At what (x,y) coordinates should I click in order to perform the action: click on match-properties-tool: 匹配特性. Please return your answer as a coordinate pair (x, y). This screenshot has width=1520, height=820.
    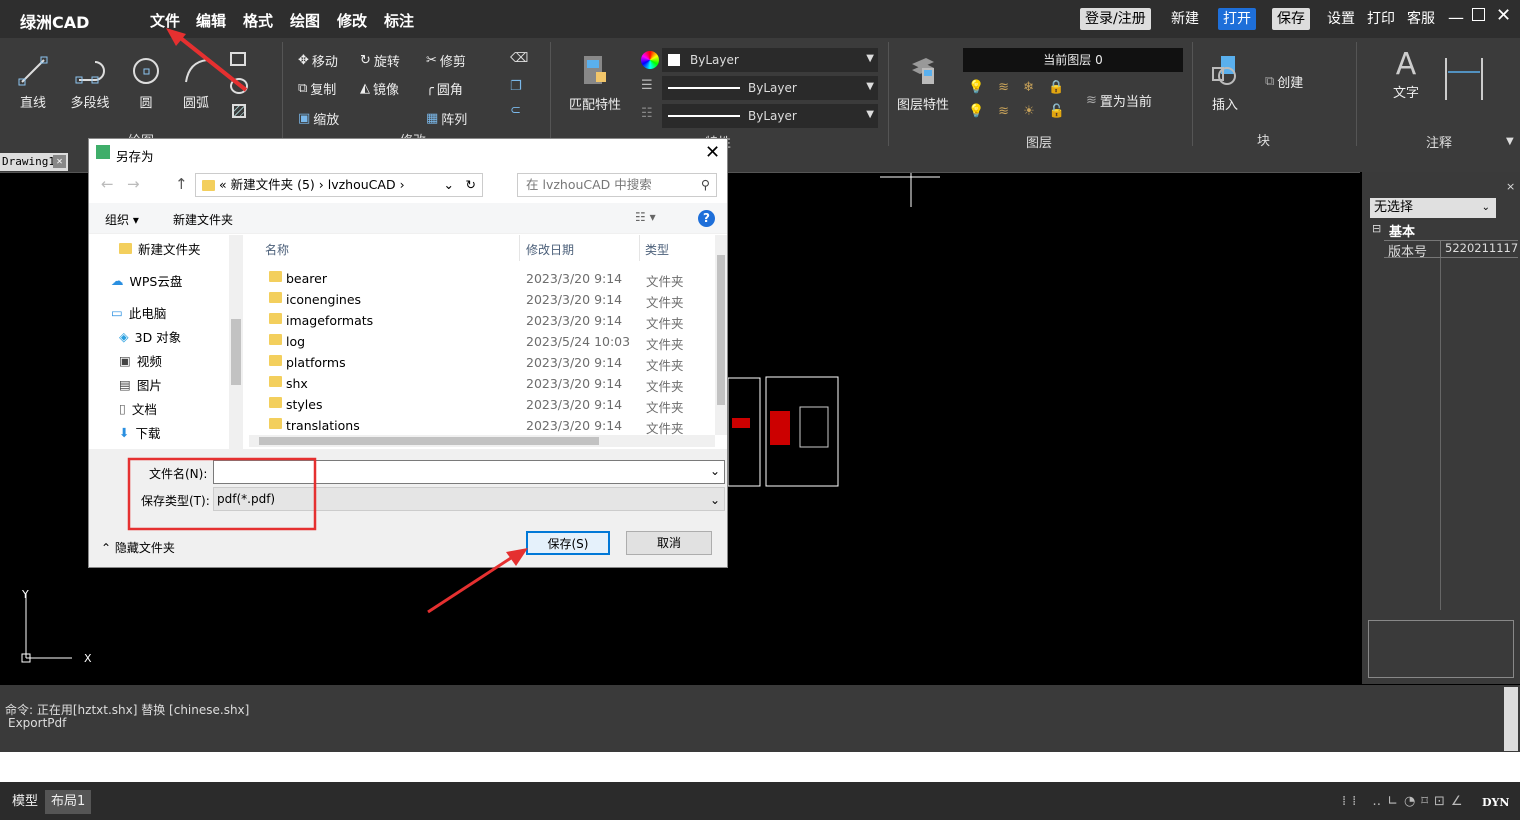
    Looking at the image, I should click on (595, 83).